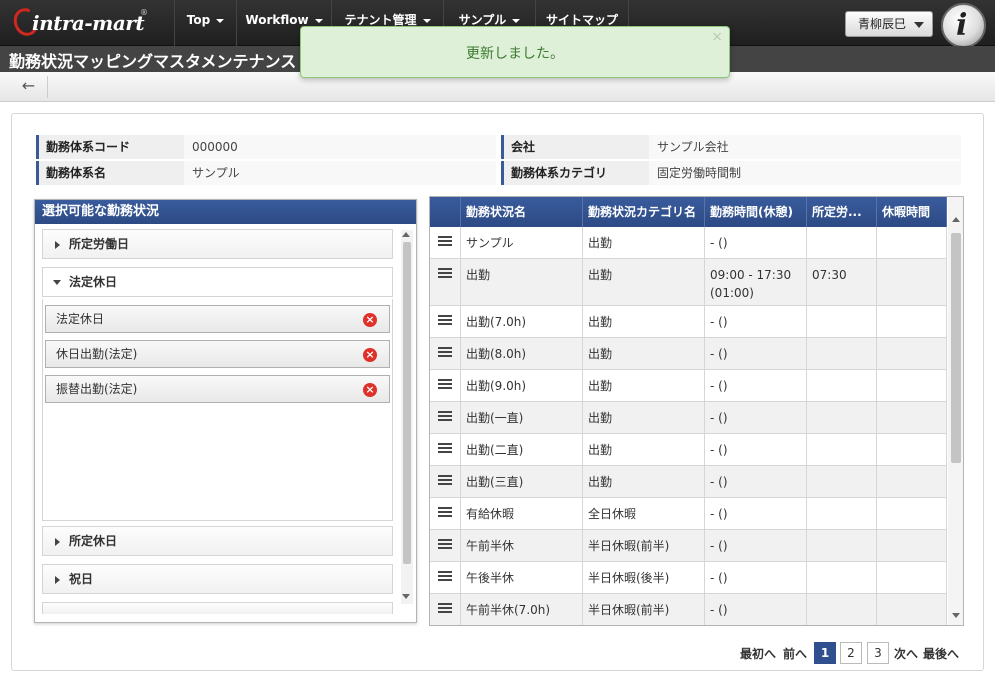  Describe the element at coordinates (825, 653) in the screenshot. I see `pager-page-1: 1` at that location.